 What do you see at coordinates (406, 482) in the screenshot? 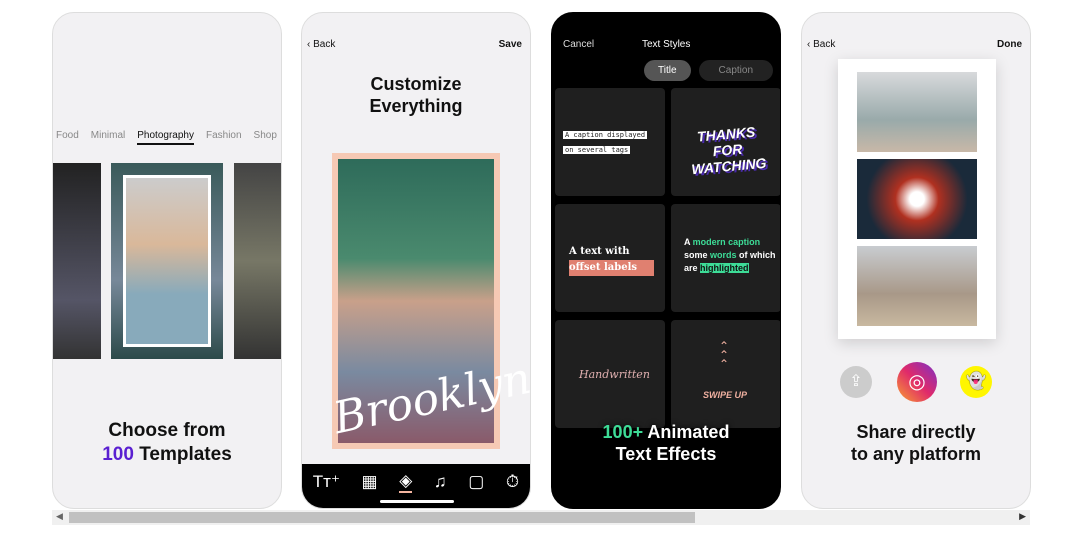
I see `fill-icon: ◈` at bounding box center [406, 482].